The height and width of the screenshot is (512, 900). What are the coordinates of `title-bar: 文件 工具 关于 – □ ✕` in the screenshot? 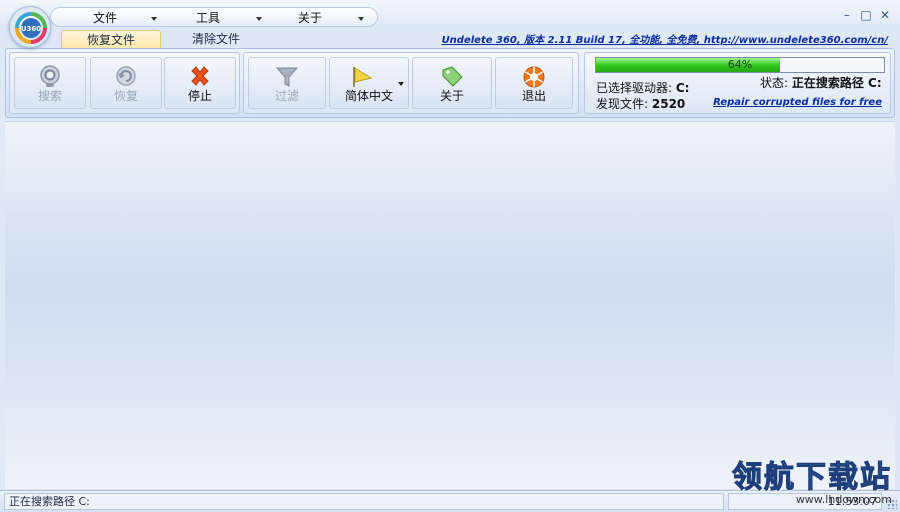 It's located at (450, 15).